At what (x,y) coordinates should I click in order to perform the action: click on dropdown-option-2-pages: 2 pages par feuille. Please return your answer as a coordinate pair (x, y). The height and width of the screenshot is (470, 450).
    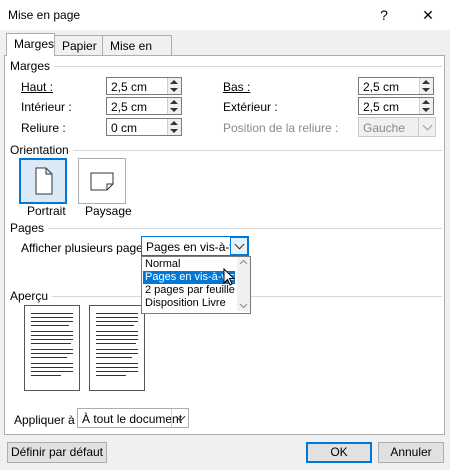
    Looking at the image, I should click on (189, 290).